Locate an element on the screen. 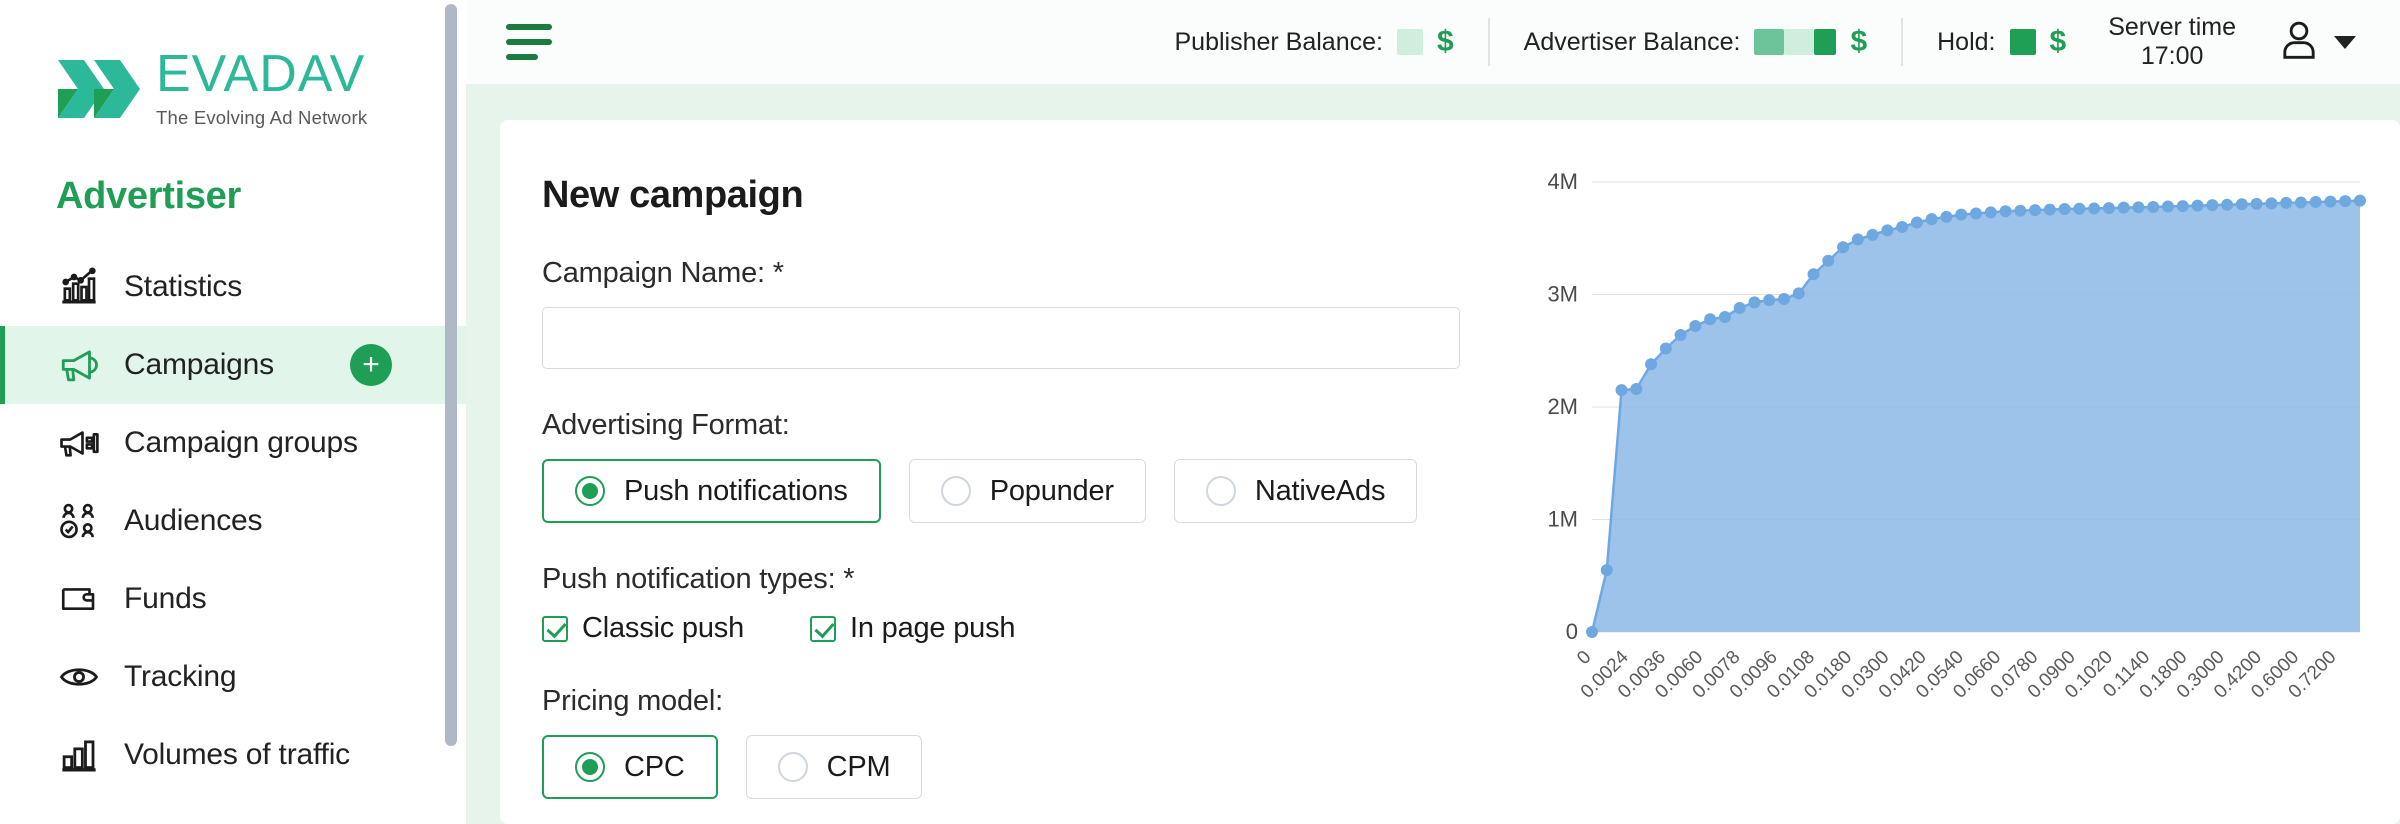 Image resolution: width=2400 pixels, height=824 pixels. chevron-down-icon is located at coordinates (2345, 42).